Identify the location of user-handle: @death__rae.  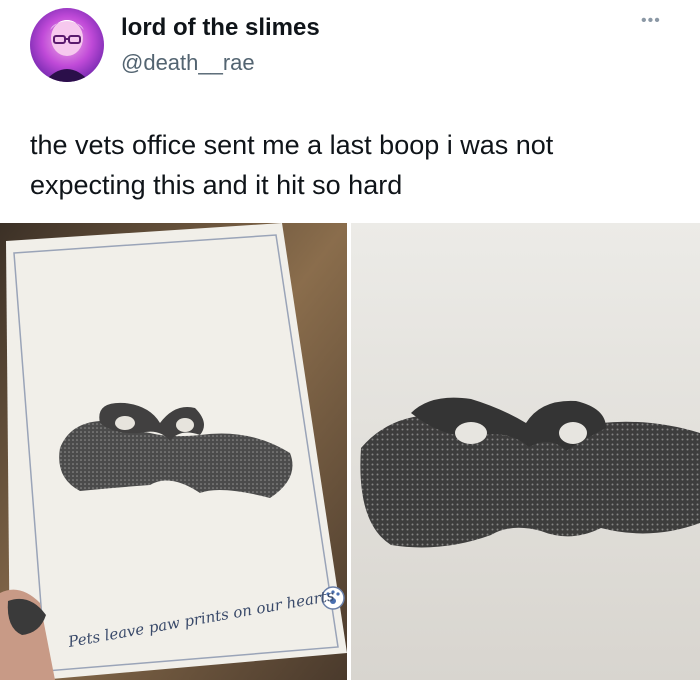
(188, 63).